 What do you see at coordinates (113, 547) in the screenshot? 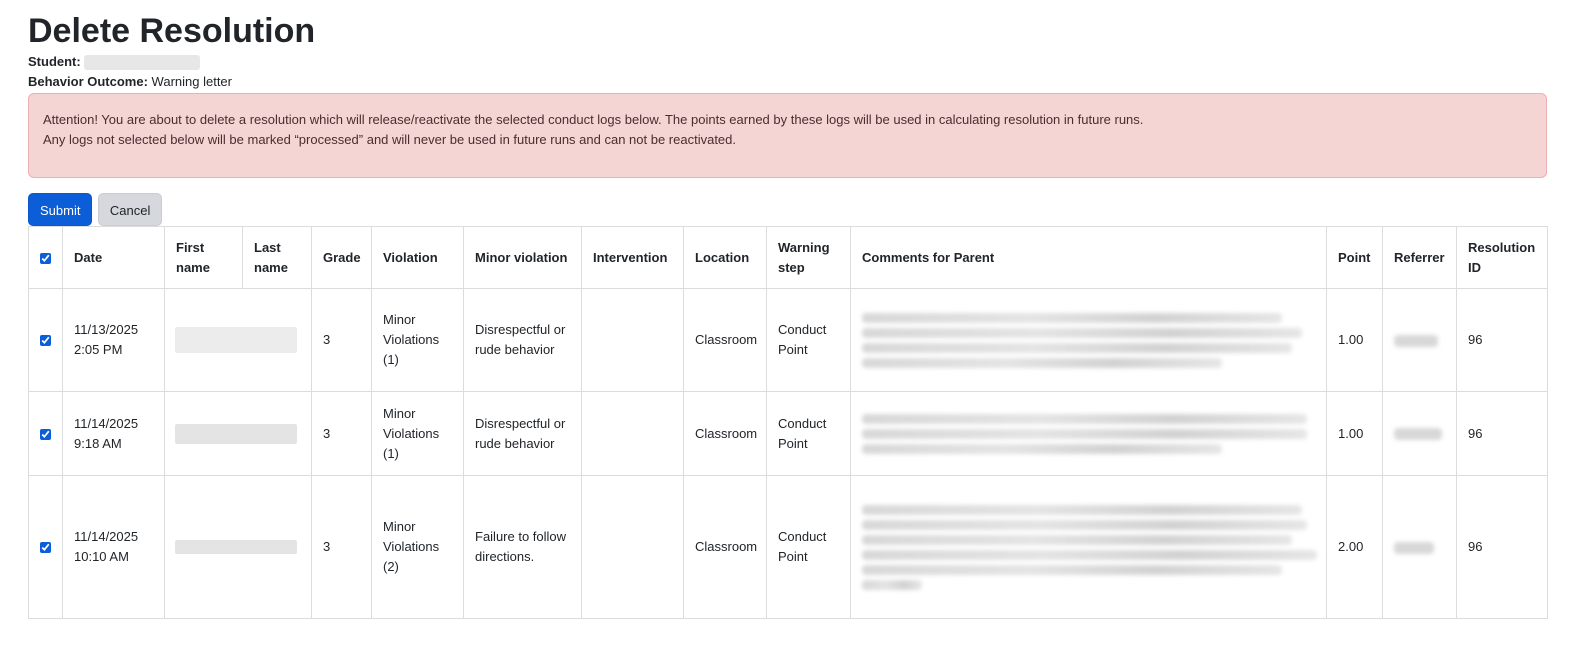
I see `cell-date: 11/14/2025 10:10 AM` at bounding box center [113, 547].